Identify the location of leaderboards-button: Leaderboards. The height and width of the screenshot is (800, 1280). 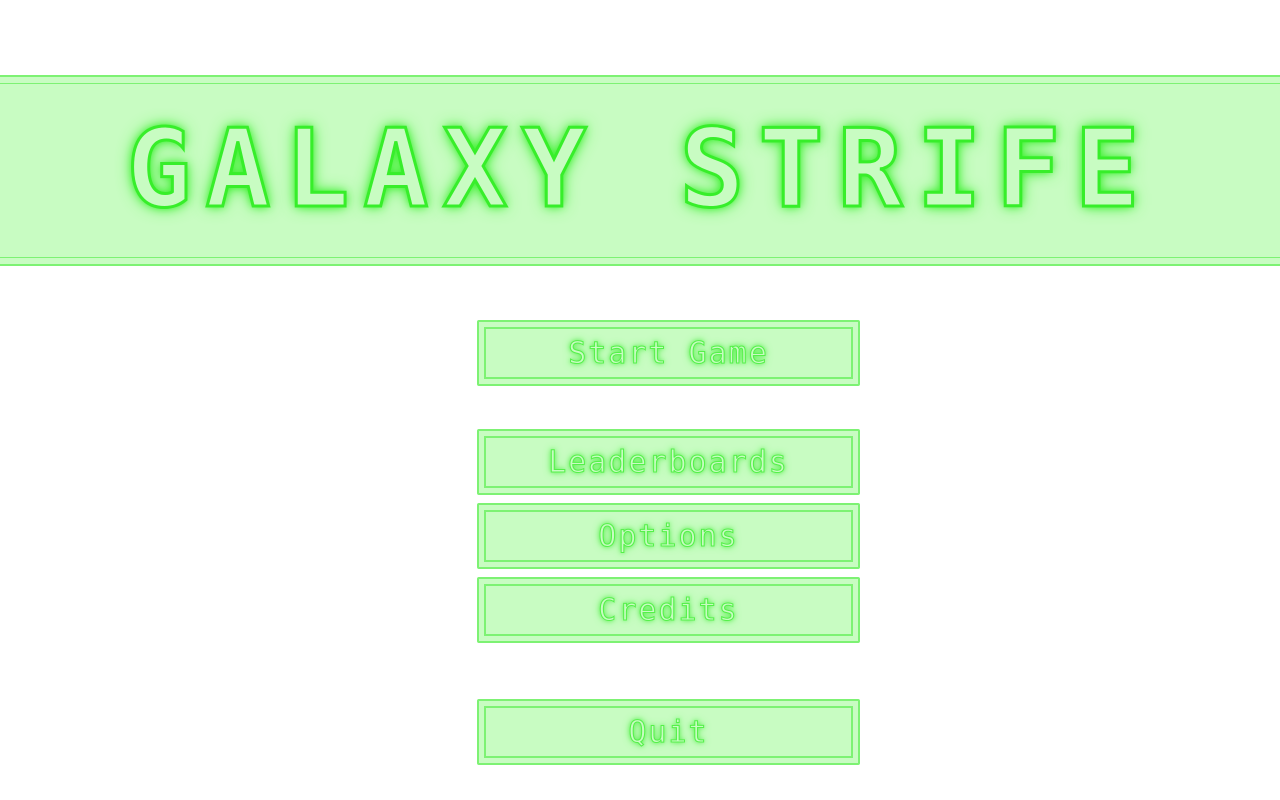
(668, 462).